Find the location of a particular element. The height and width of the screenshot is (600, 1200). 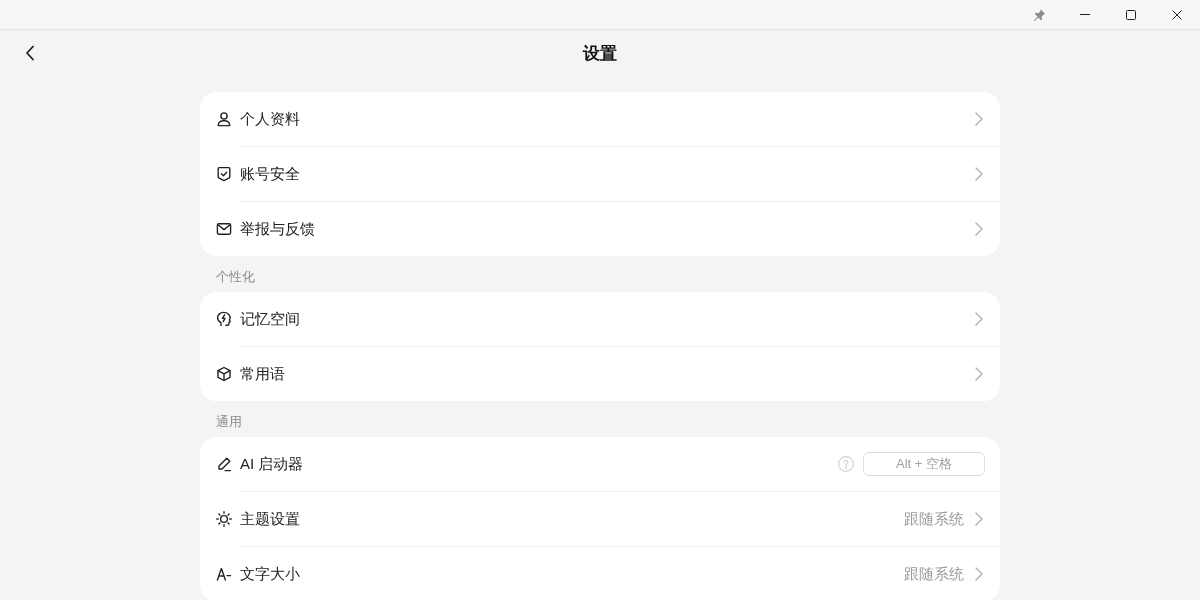

cube-icon is located at coordinates (224, 374).